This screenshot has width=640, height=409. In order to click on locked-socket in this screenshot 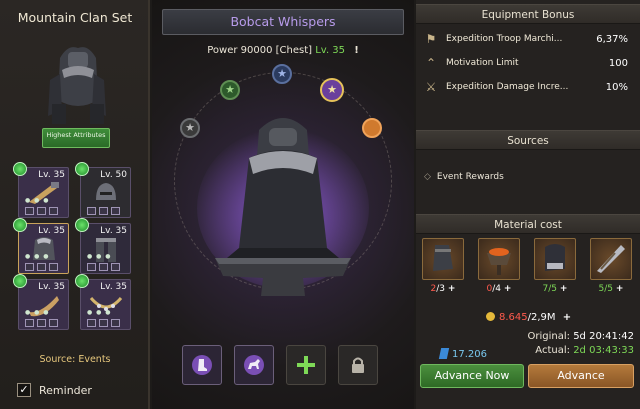, I will do `click(358, 365)`.